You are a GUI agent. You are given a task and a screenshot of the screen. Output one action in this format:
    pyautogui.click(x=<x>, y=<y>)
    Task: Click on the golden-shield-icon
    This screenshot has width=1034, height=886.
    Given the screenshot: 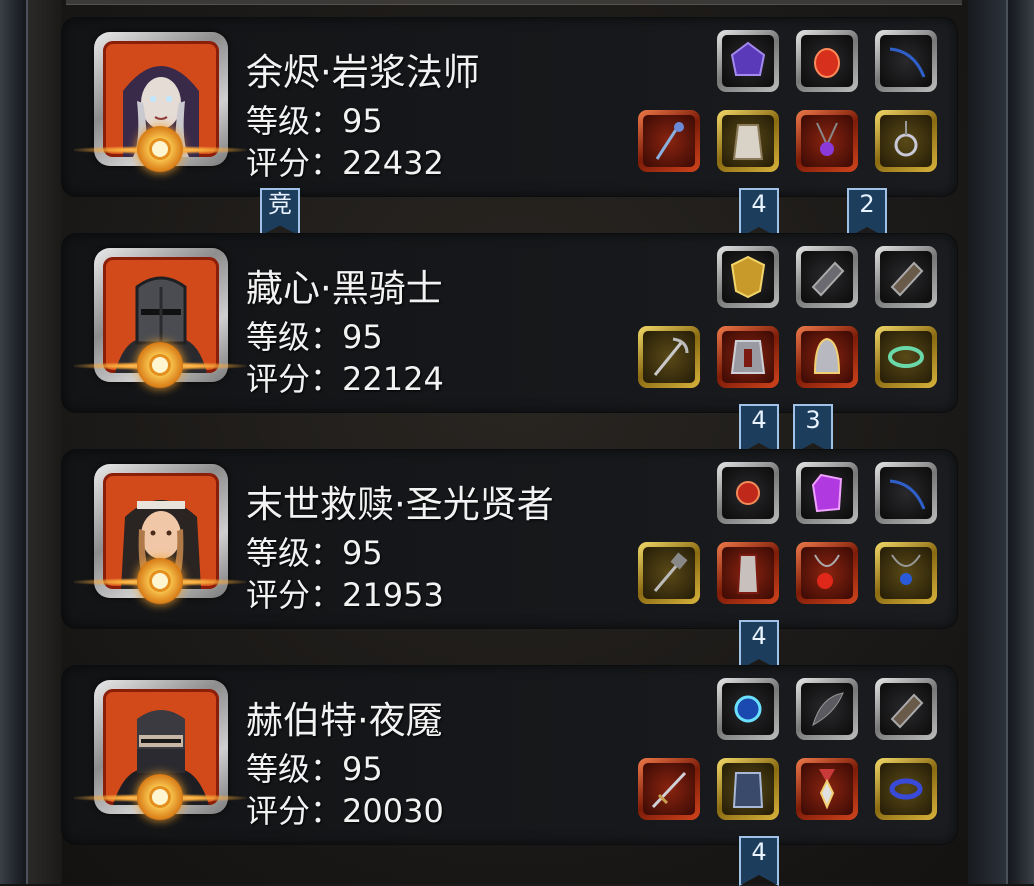 What is the action you would take?
    pyautogui.click(x=748, y=277)
    